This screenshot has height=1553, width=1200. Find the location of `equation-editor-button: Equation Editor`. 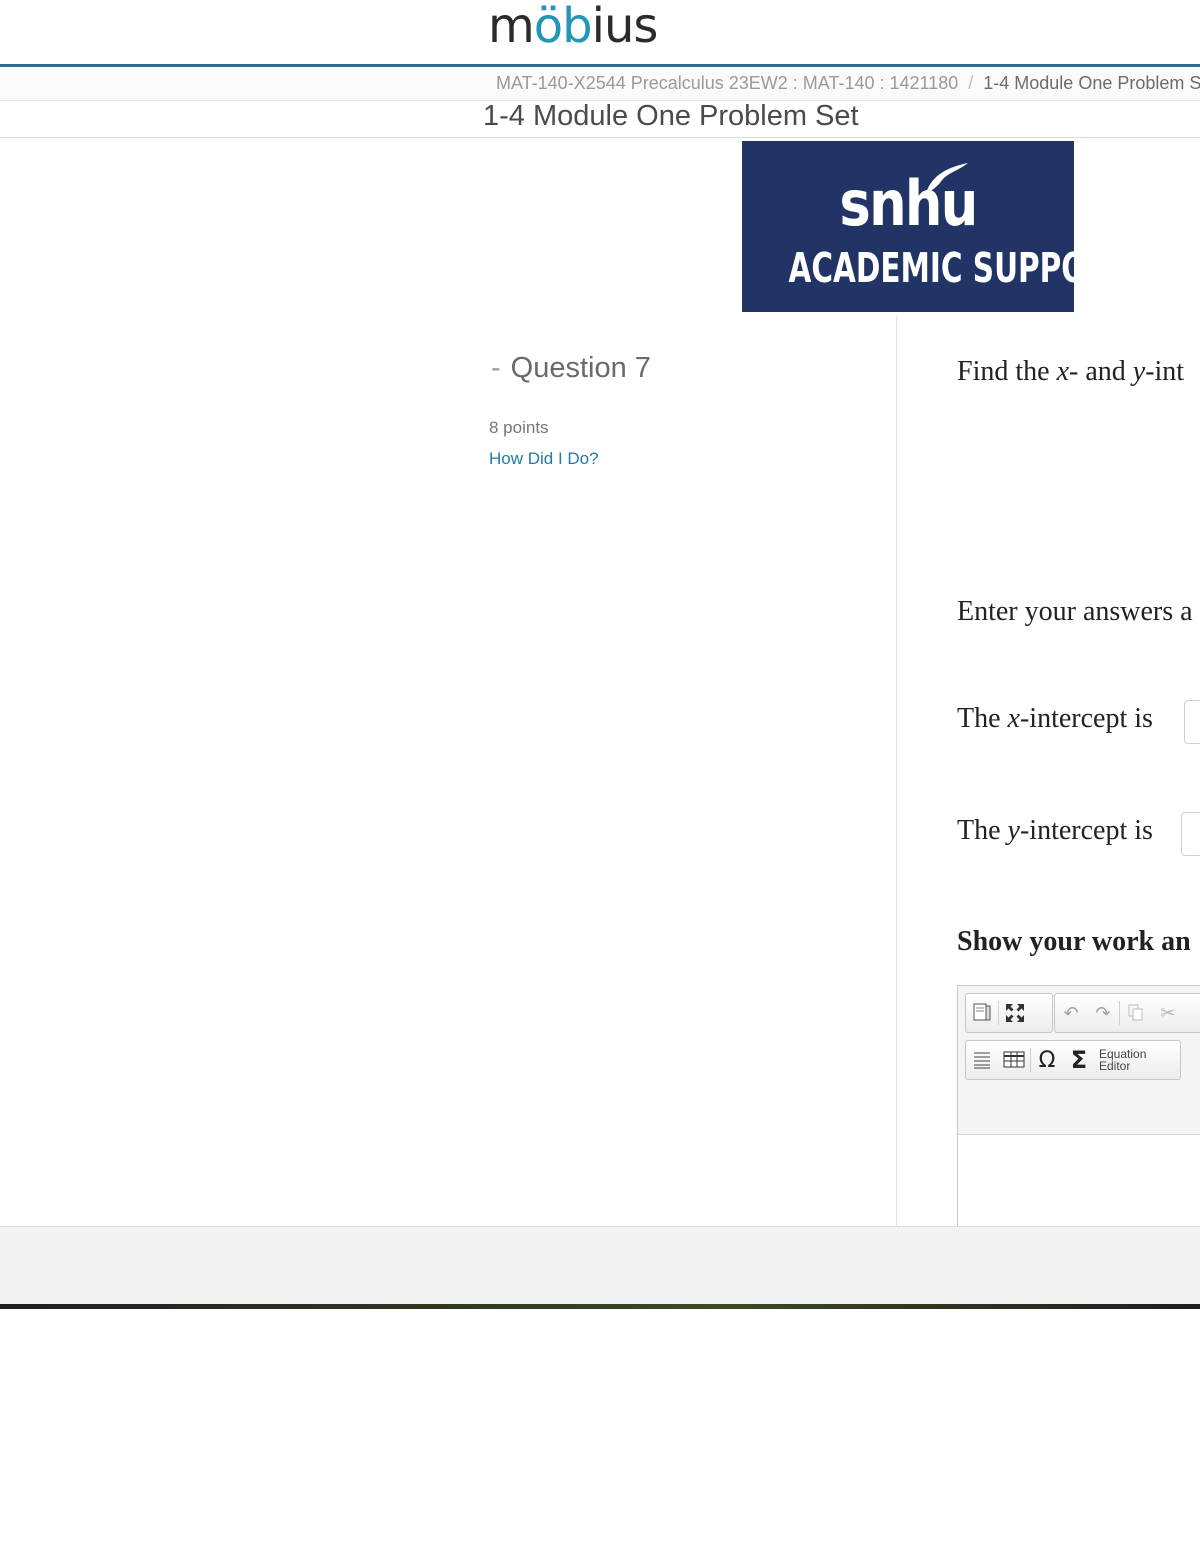

equation-editor-button: Equation Editor is located at coordinates (1120, 1060).